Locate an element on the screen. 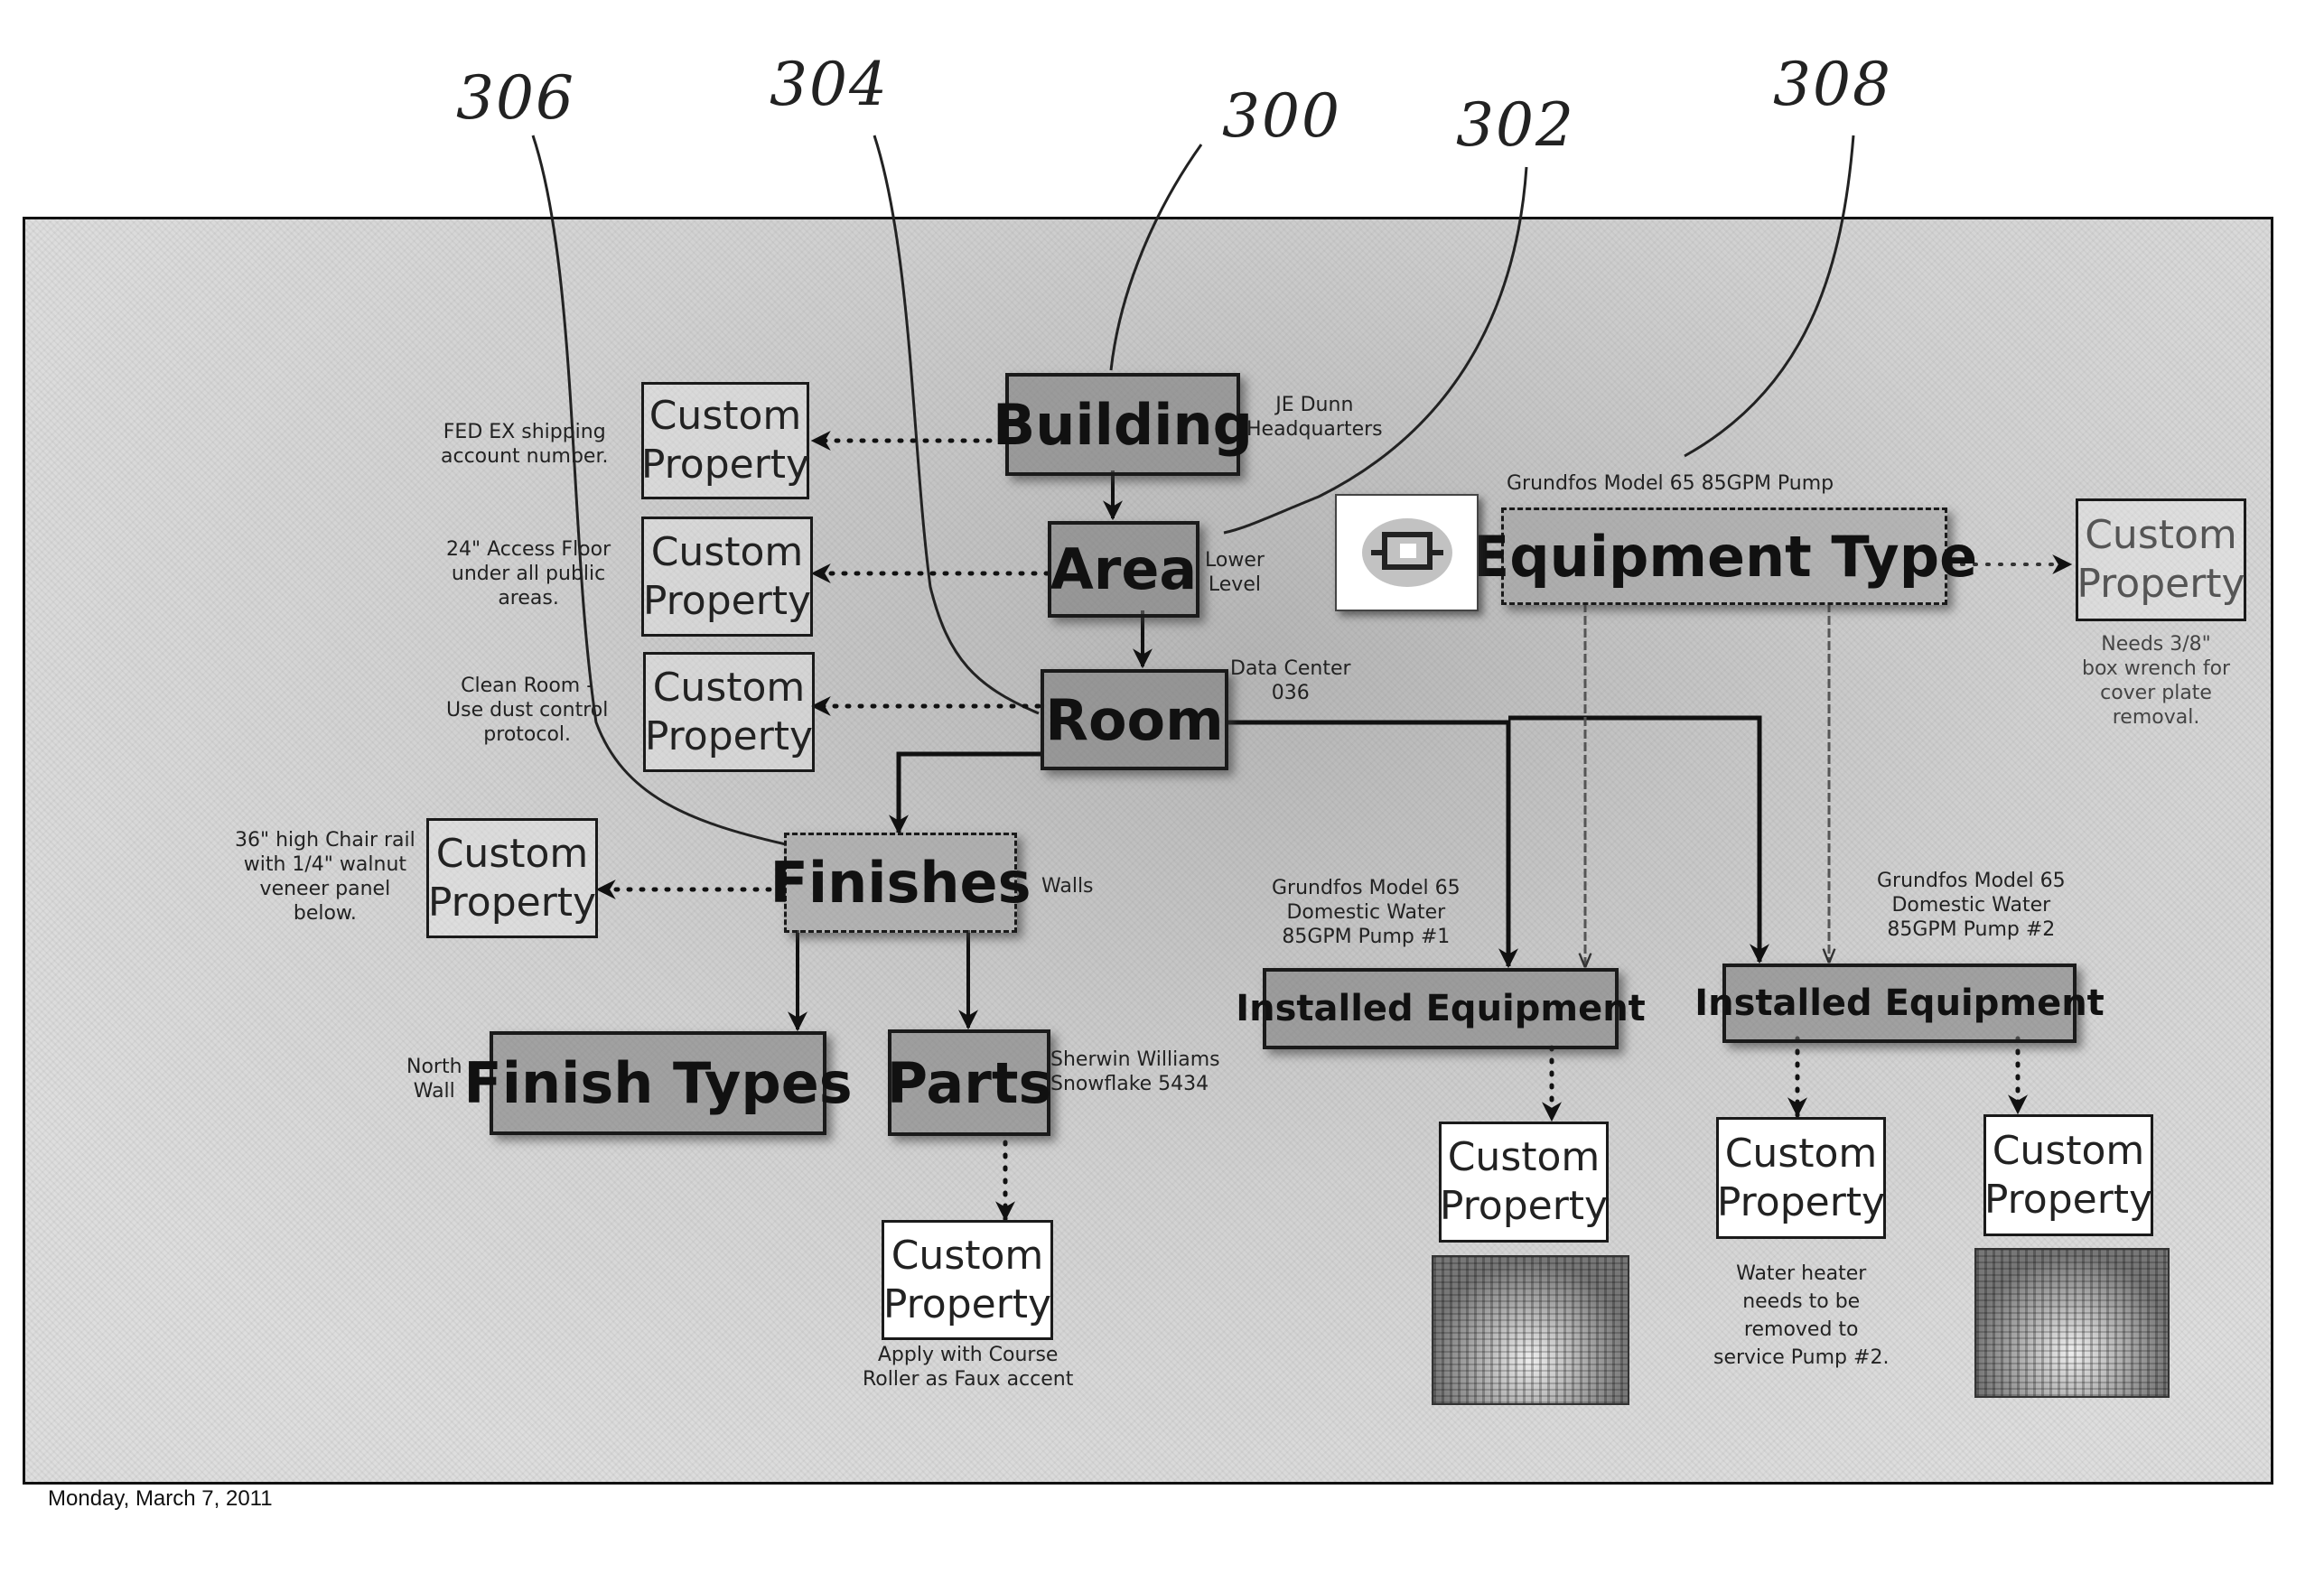 The width and height of the screenshot is (2324, 1592). pump-icon is located at coordinates (1406, 553).